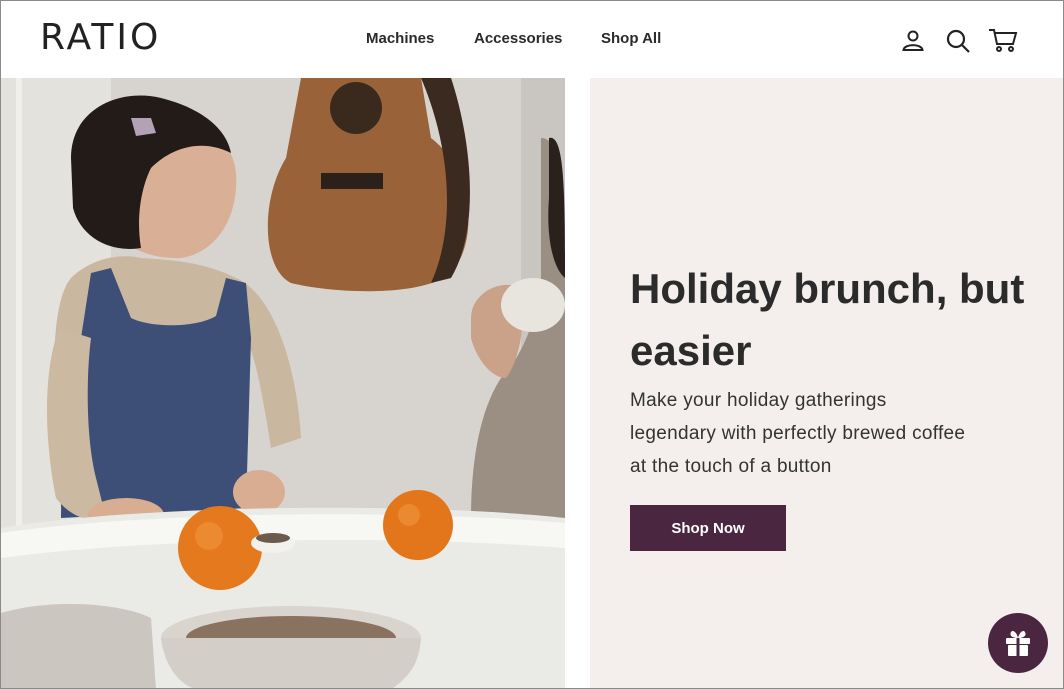  I want to click on shop-now-button: Shop Now, so click(708, 528).